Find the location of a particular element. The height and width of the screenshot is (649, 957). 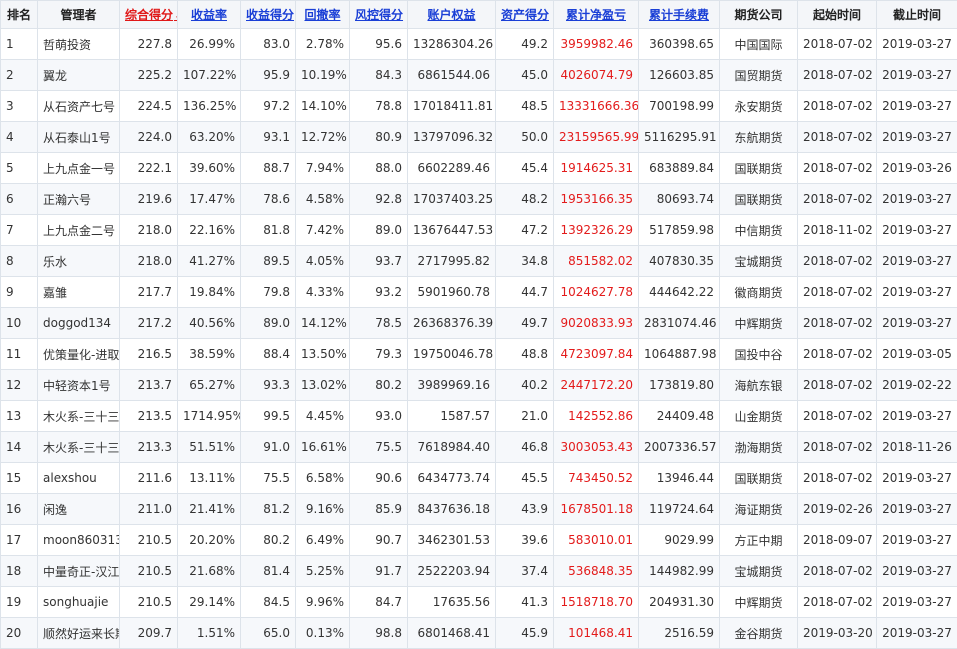

header-risk-score-label: 风控得分 is located at coordinates (379, 15).